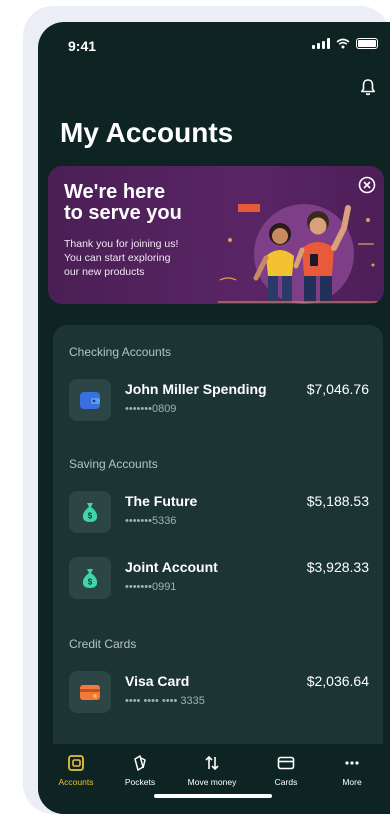 The image size is (390, 818). I want to click on transfer-icon, so click(212, 763).